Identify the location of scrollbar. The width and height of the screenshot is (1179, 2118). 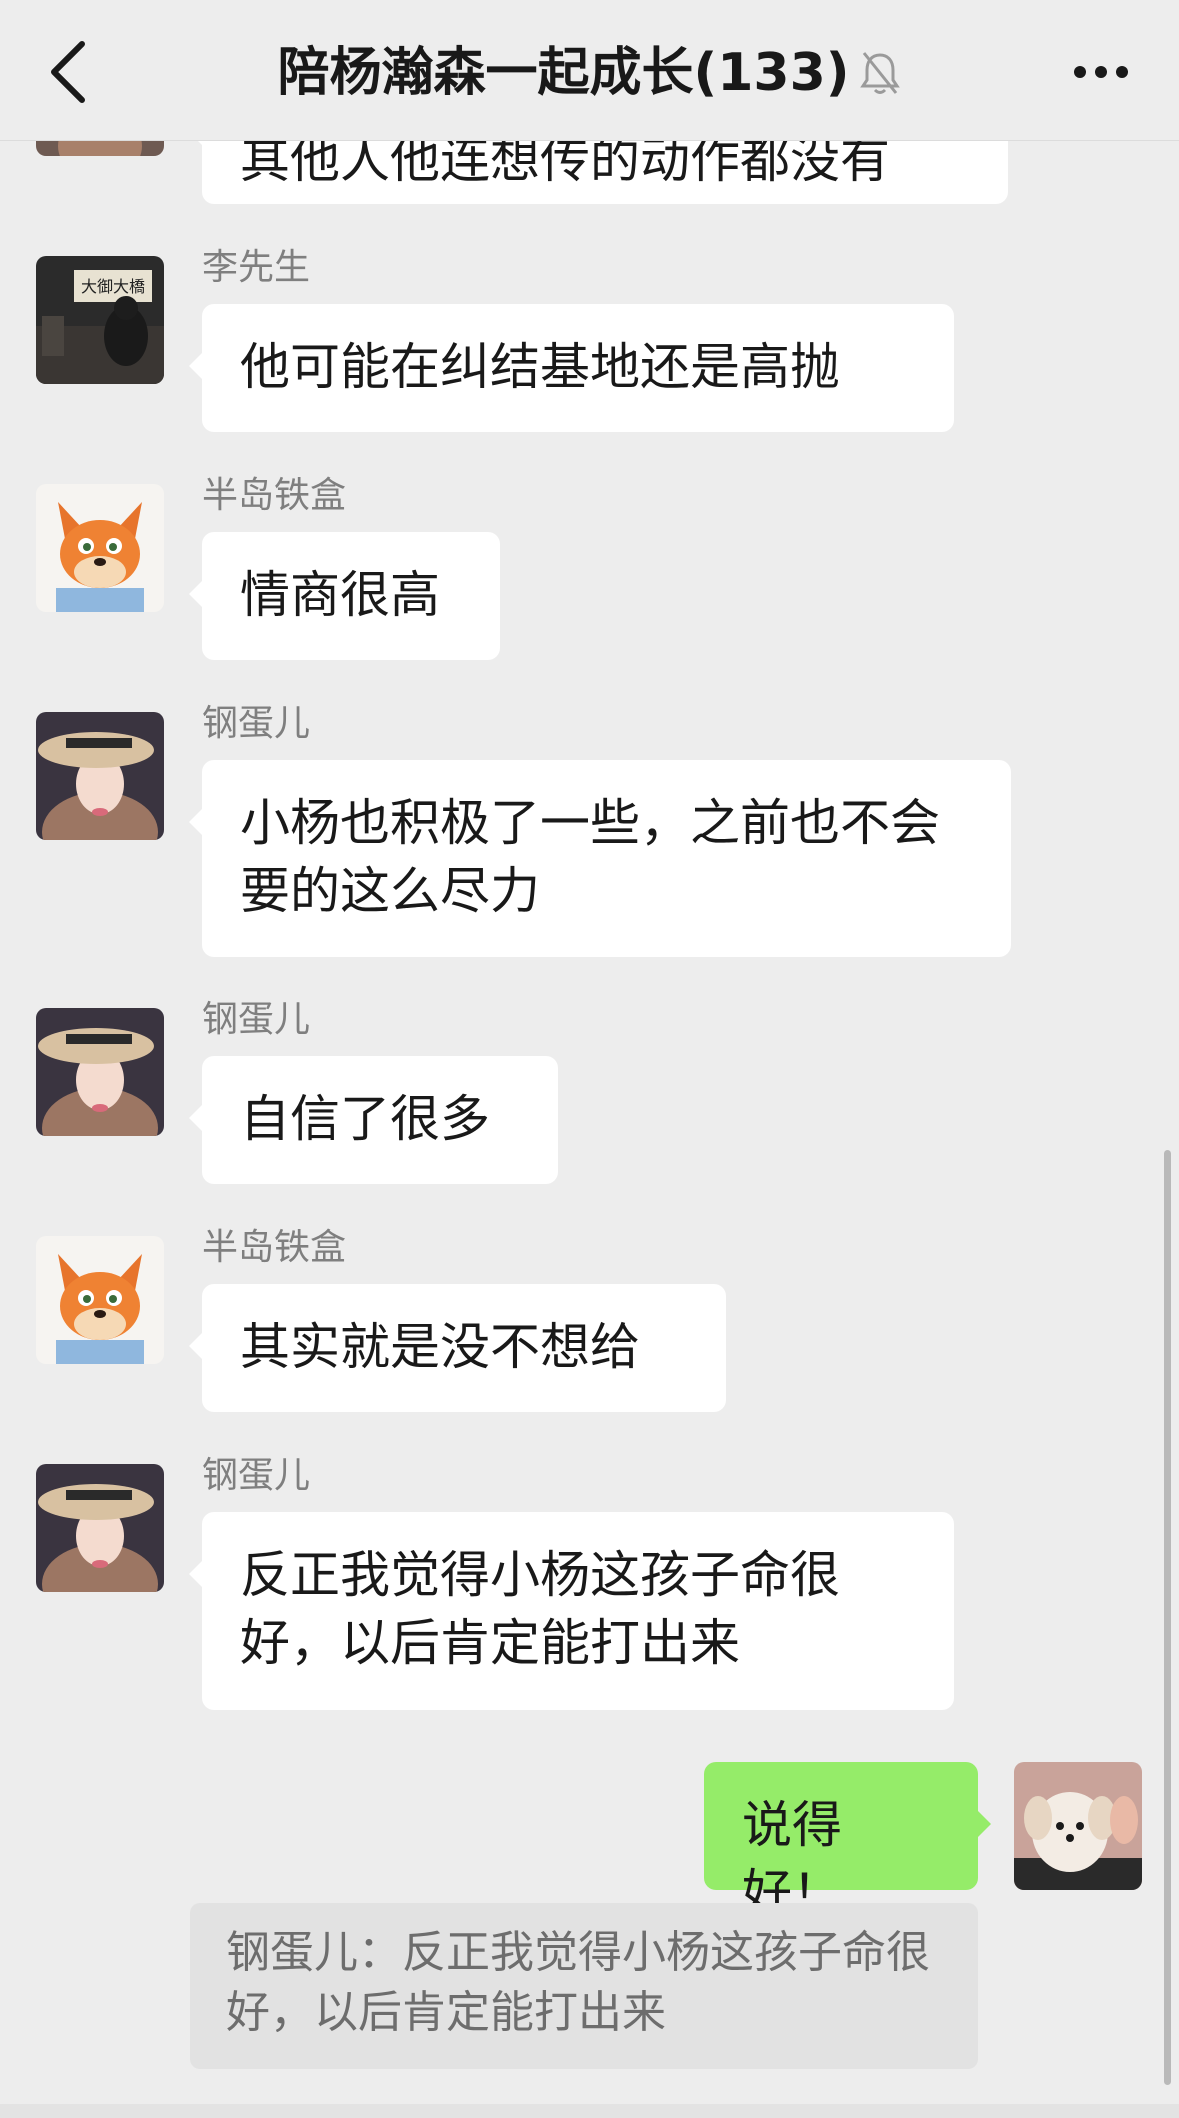
(1167, 1617).